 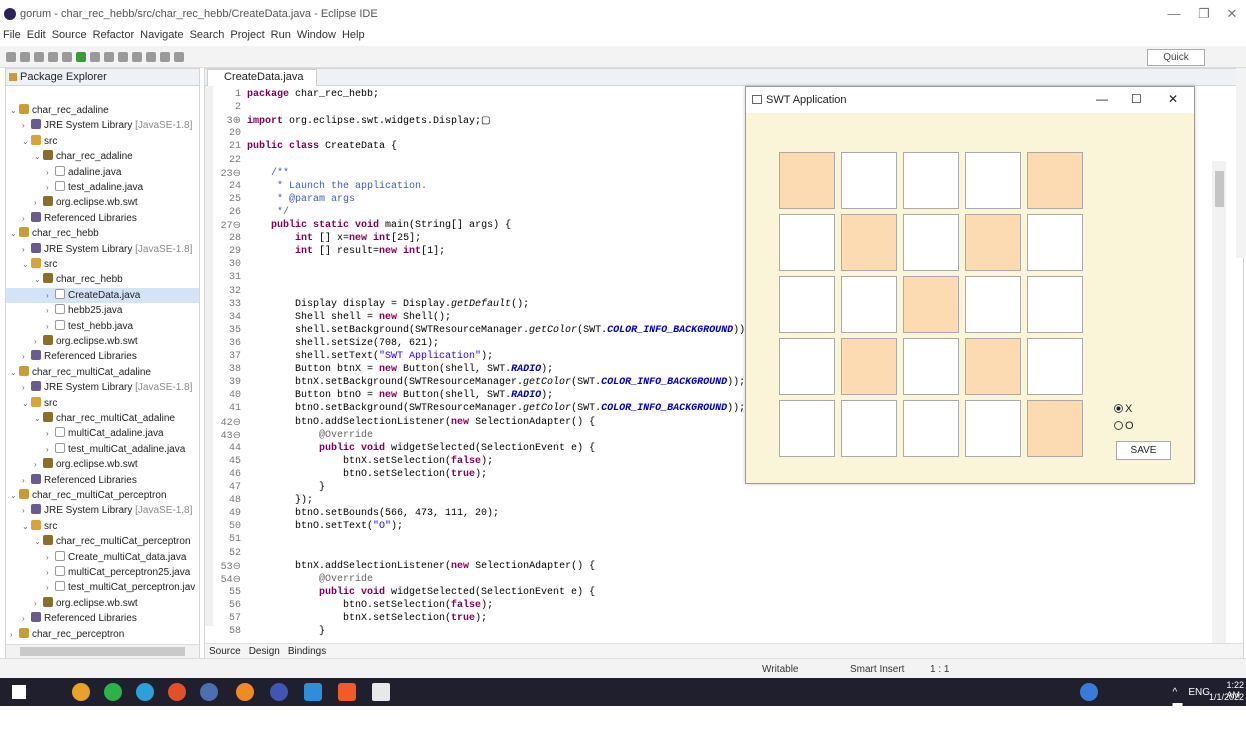 What do you see at coordinates (165, 57) in the screenshot?
I see `back-icon` at bounding box center [165, 57].